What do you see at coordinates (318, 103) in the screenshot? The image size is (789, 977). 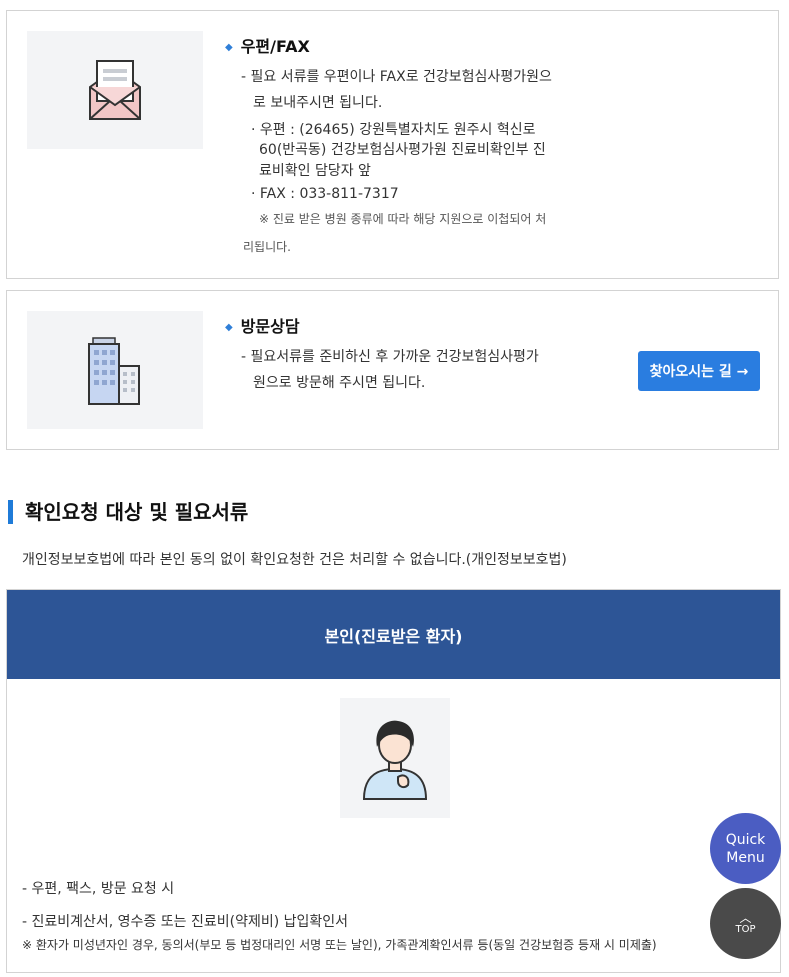 I see `mail-desc-line2: 로 보내주시면 됩니다.` at bounding box center [318, 103].